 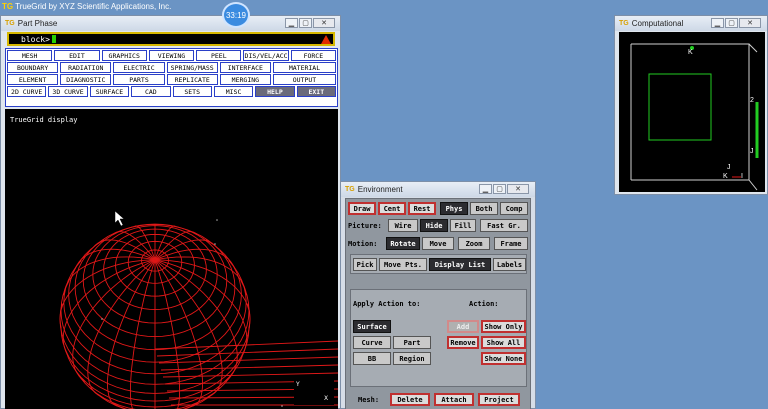 What do you see at coordinates (30, 55) in the screenshot?
I see `command-mesh-button: MESH` at bounding box center [30, 55].